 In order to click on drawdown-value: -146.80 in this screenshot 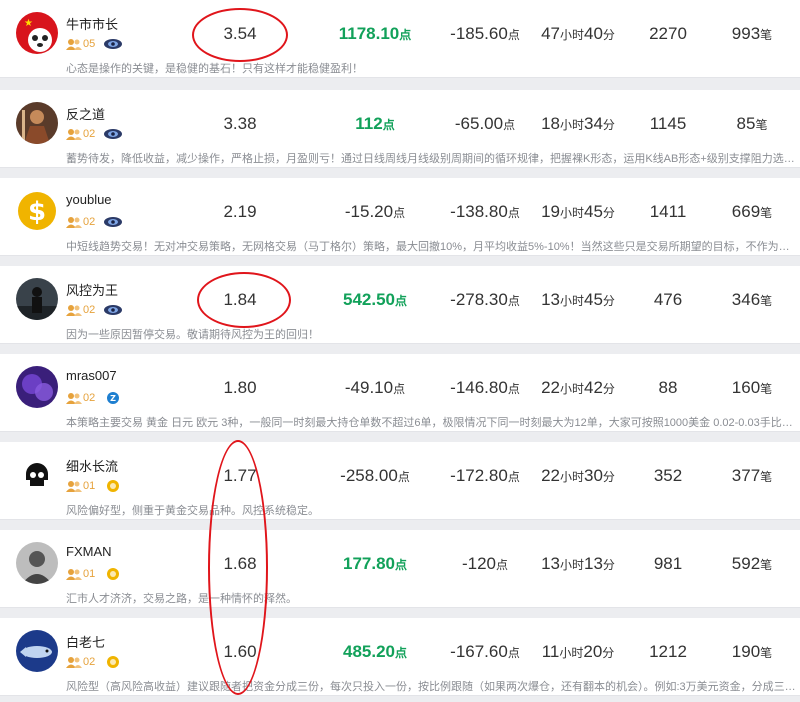, I will do `click(479, 387)`.